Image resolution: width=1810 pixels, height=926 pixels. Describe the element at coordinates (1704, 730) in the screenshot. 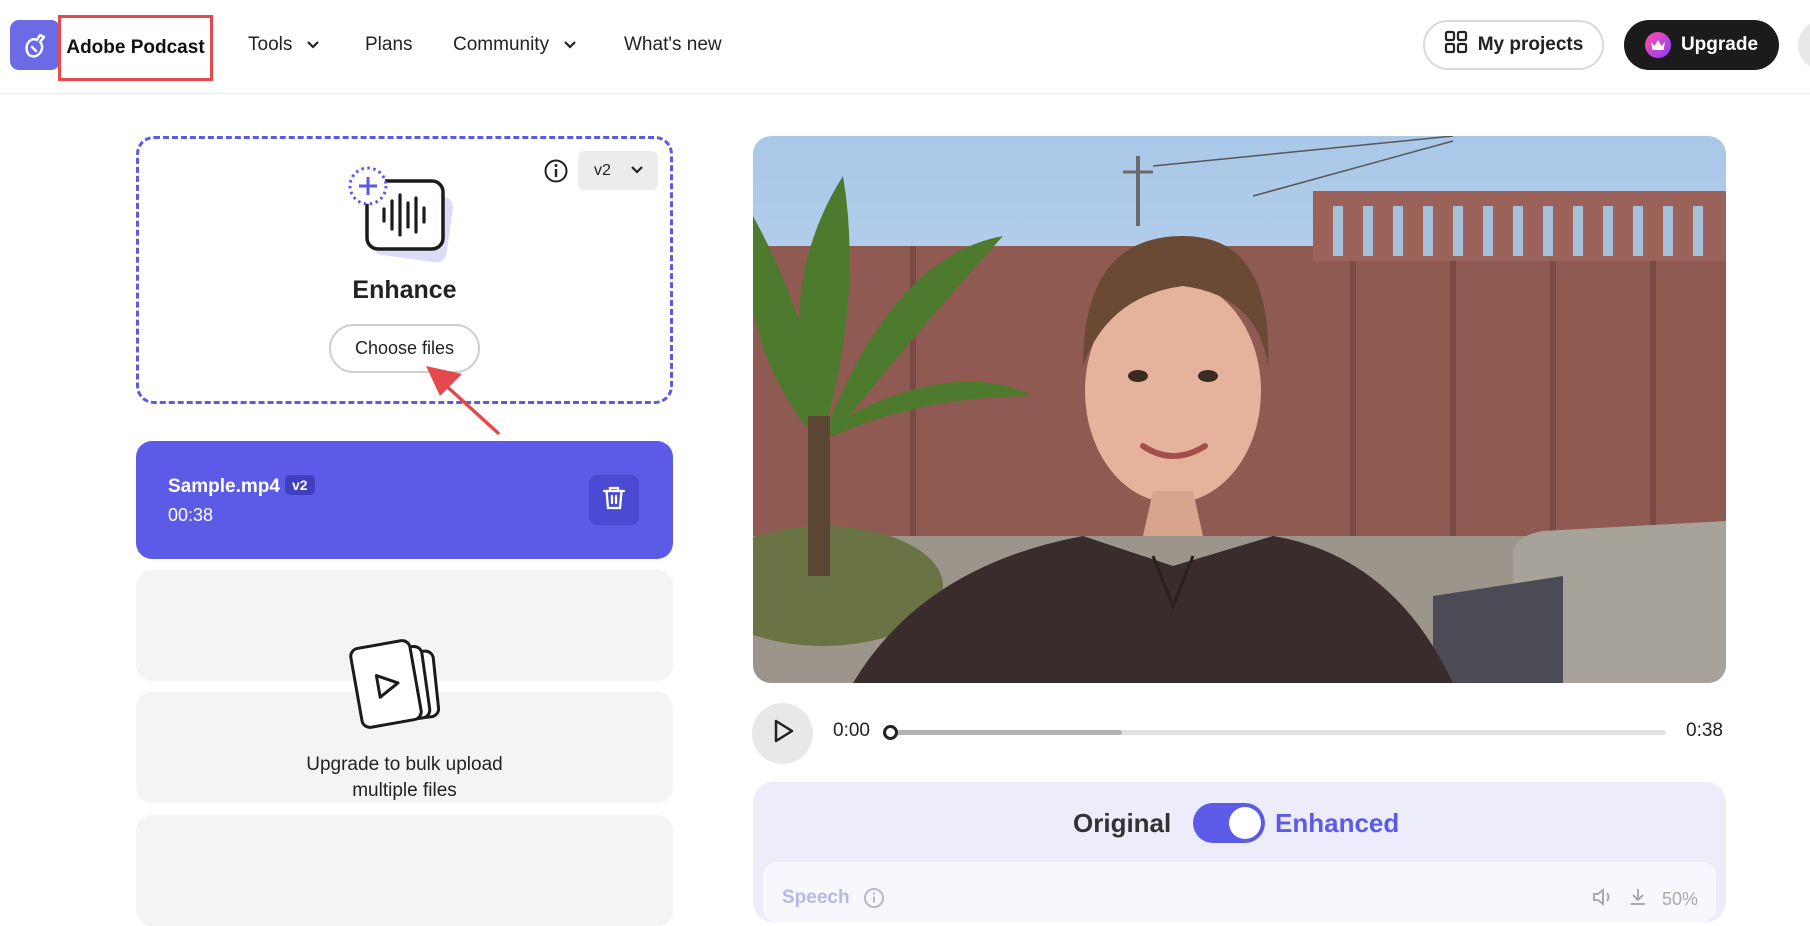

I see `total-time: 0:38` at that location.